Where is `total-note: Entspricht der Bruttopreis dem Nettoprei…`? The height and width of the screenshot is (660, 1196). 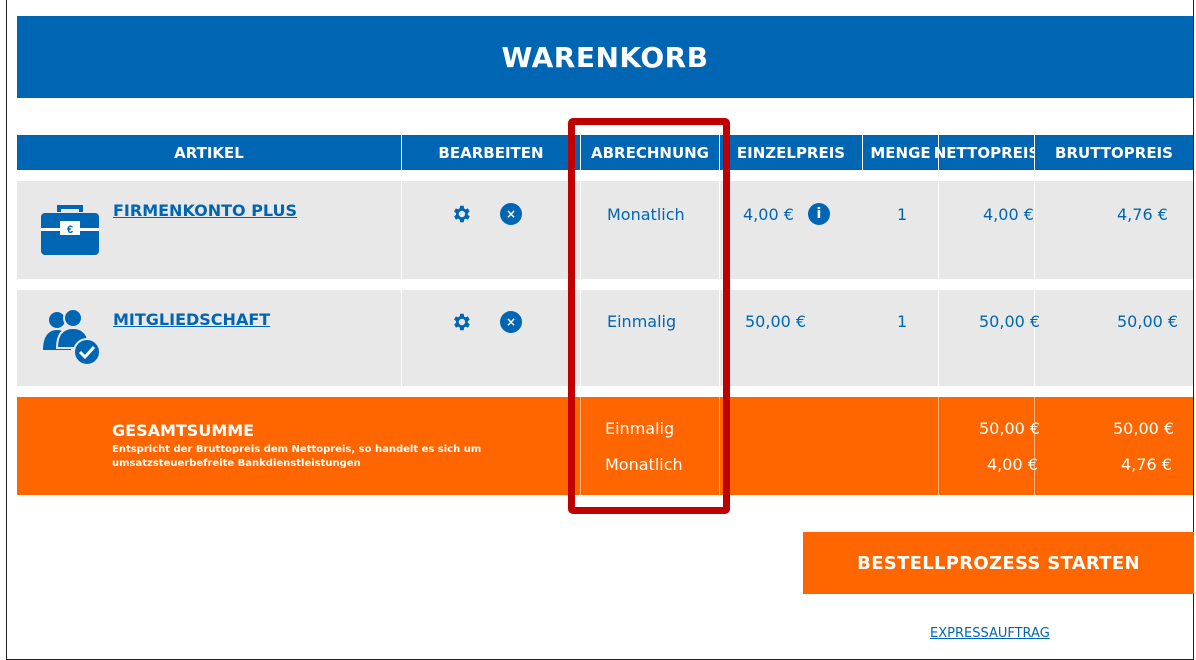 total-note: Entspricht der Bruttopreis dem Nettoprei… is located at coordinates (297, 456).